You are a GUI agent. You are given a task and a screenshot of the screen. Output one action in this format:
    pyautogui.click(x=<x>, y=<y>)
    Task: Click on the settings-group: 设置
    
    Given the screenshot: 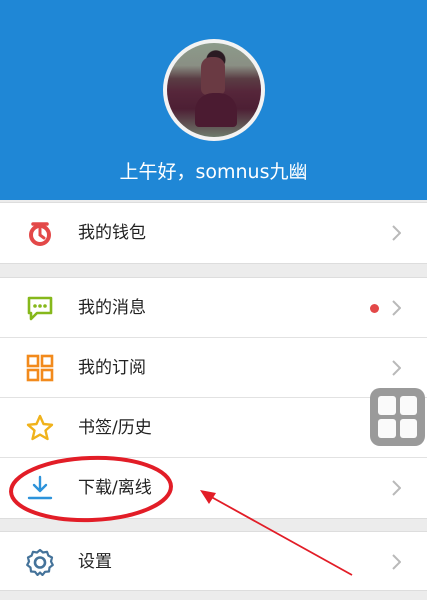 What is the action you would take?
    pyautogui.click(x=213, y=561)
    